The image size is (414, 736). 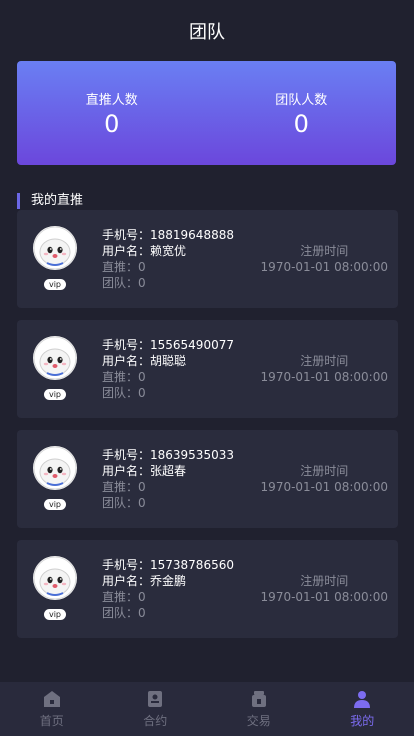 What do you see at coordinates (362, 709) in the screenshot?
I see `tab-profile: 我的` at bounding box center [362, 709].